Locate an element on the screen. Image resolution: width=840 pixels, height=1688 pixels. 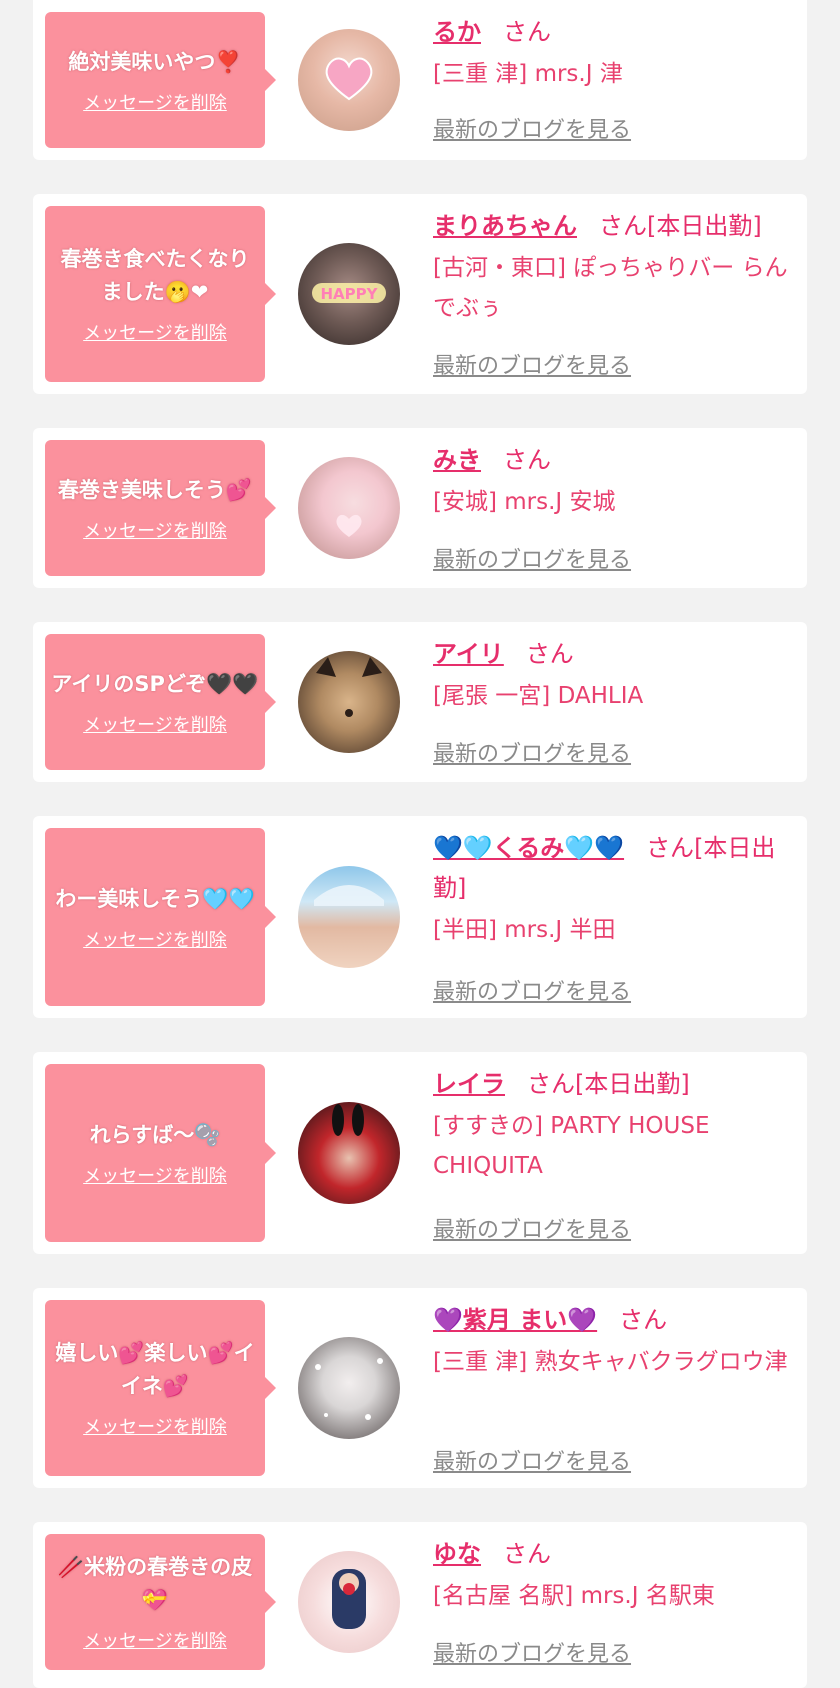
person-photo-icon is located at coordinates (349, 1599).